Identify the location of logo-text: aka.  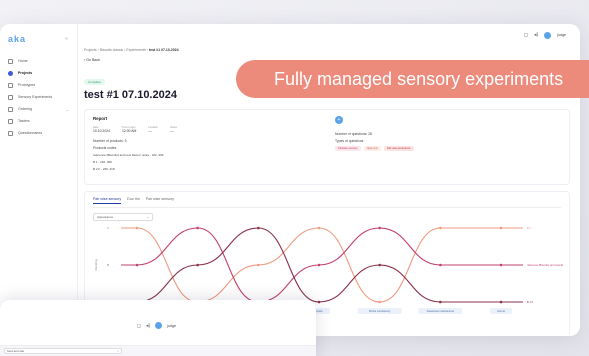
(17, 39).